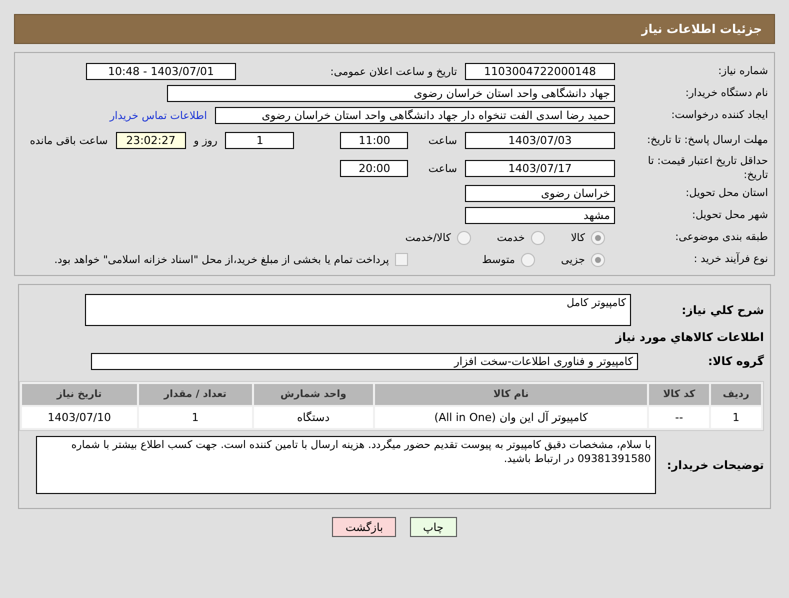 The width and height of the screenshot is (789, 598). What do you see at coordinates (679, 394) in the screenshot?
I see `column-header: کد کالا` at bounding box center [679, 394].